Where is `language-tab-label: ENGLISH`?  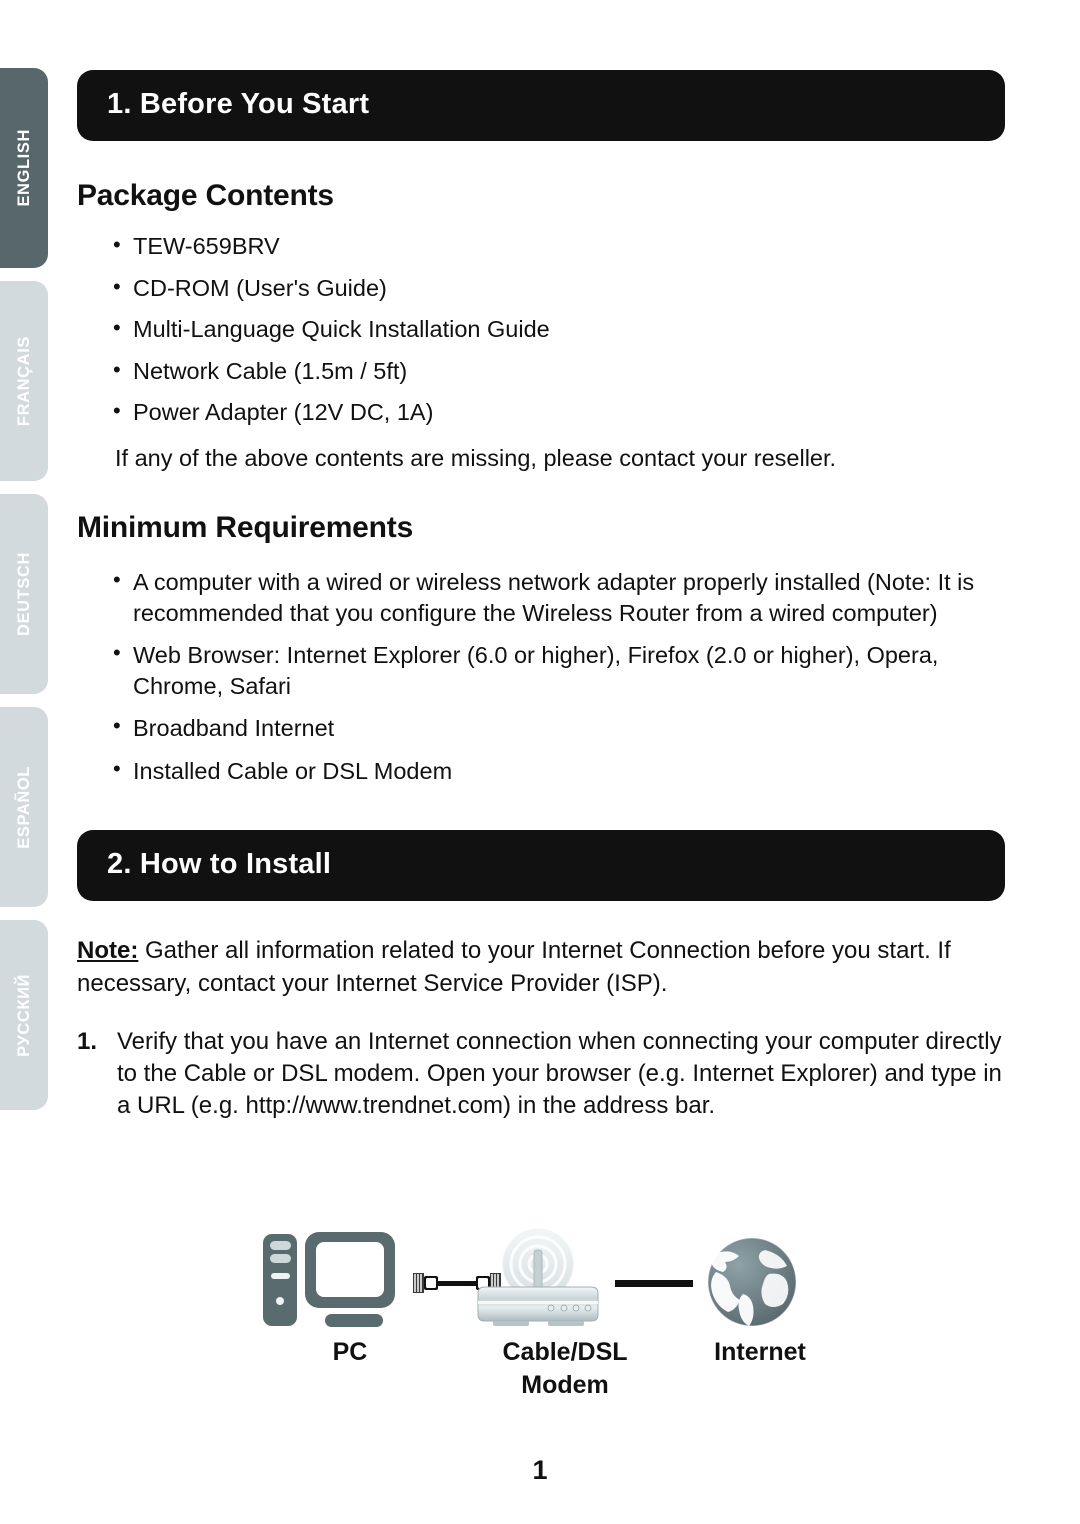
language-tab-label: ENGLISH is located at coordinates (23, 168).